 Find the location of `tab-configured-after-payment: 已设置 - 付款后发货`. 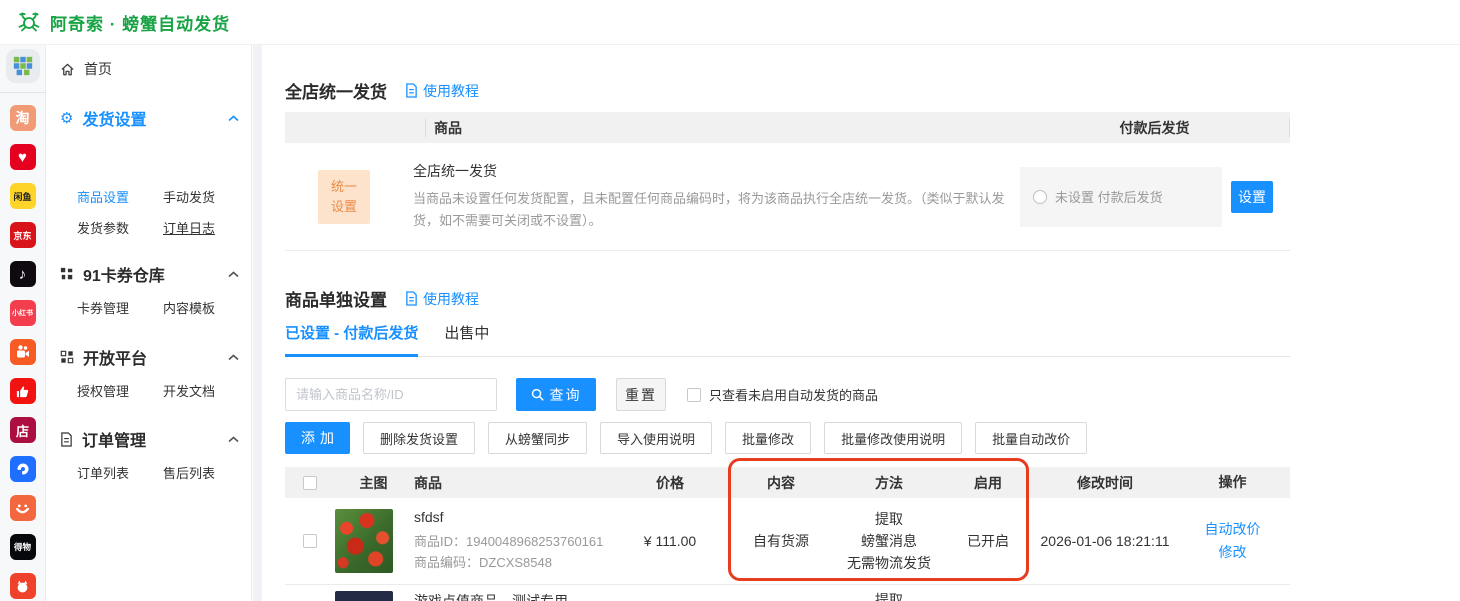

tab-configured-after-payment: 已设置 - 付款后发货 is located at coordinates (352, 339).